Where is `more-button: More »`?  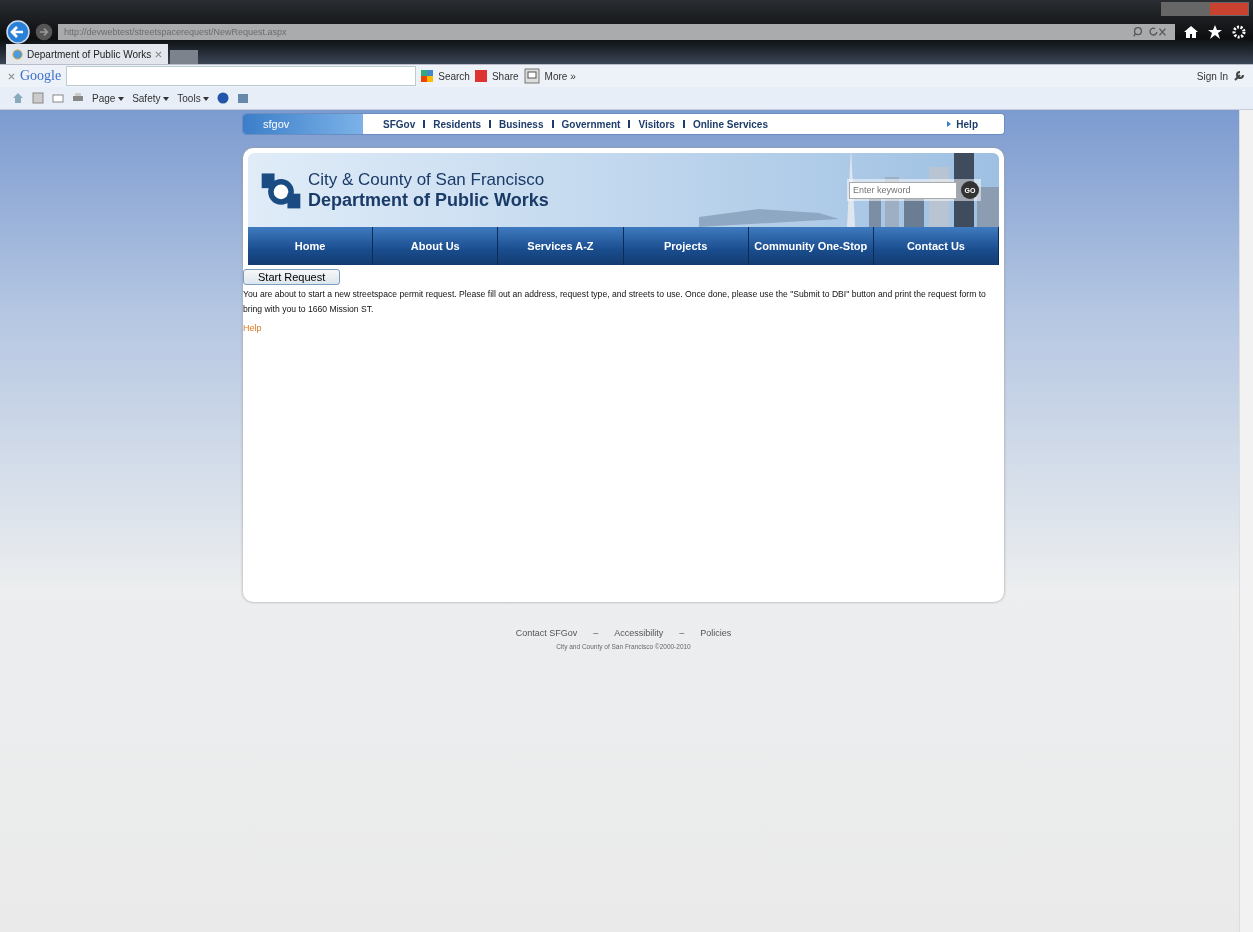 more-button: More » is located at coordinates (560, 76).